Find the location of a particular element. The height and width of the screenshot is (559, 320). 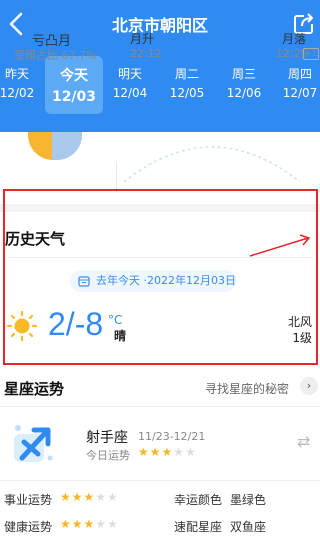

moon-illumination: 受照占比 67.7% is located at coordinates (55, 55).